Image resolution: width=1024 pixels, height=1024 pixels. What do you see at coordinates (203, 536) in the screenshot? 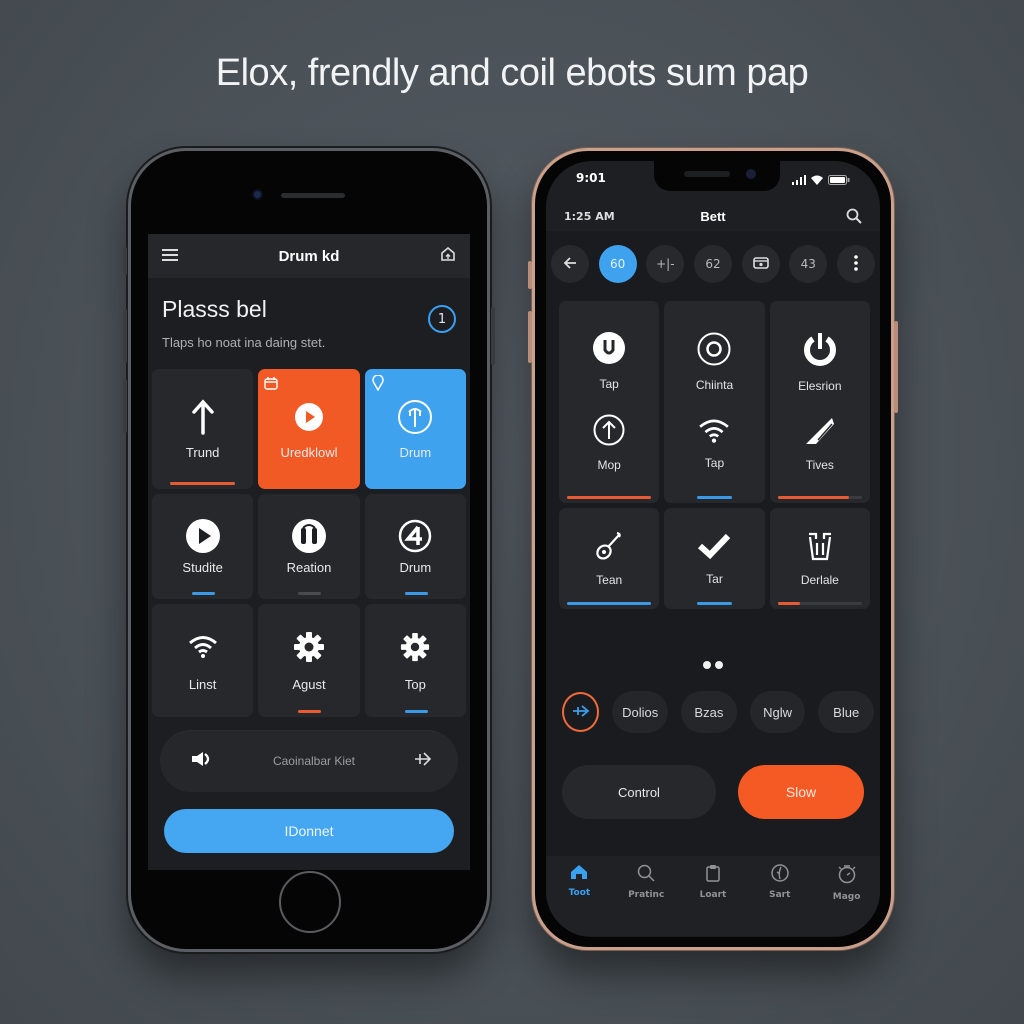
I see `play-circle-icon` at bounding box center [203, 536].